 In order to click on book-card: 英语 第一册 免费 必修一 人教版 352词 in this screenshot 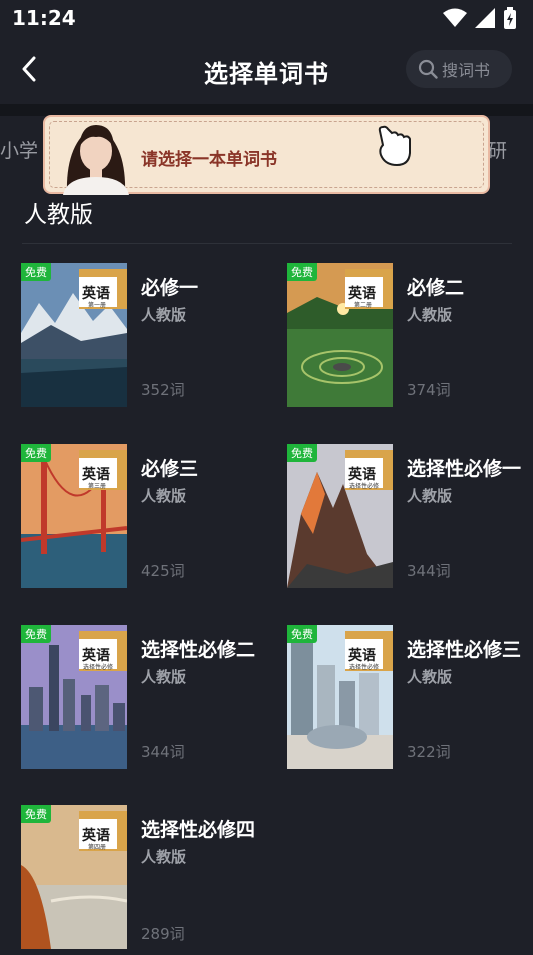, I will do `click(146, 338)`.